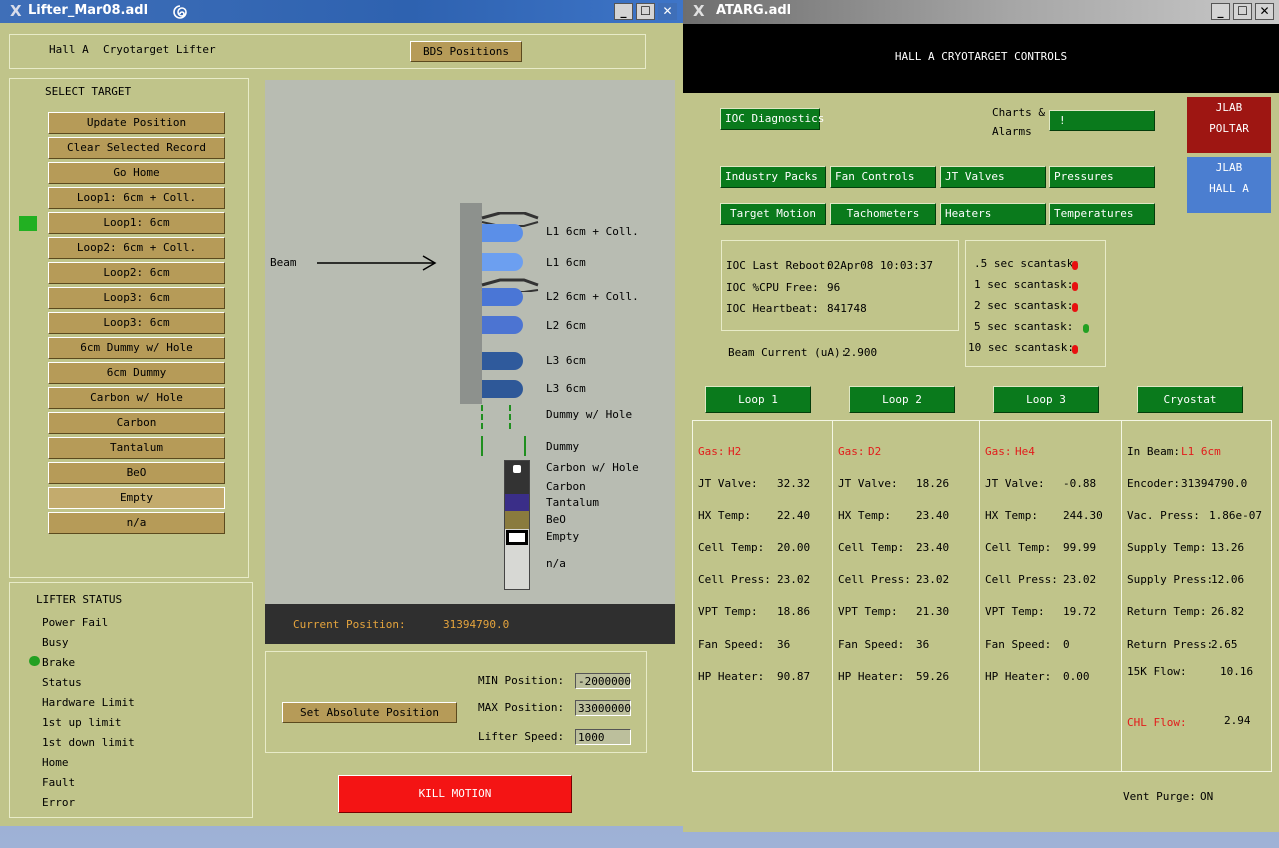 The width and height of the screenshot is (1279, 848). I want to click on nav-button: Tachometers, so click(883, 214).